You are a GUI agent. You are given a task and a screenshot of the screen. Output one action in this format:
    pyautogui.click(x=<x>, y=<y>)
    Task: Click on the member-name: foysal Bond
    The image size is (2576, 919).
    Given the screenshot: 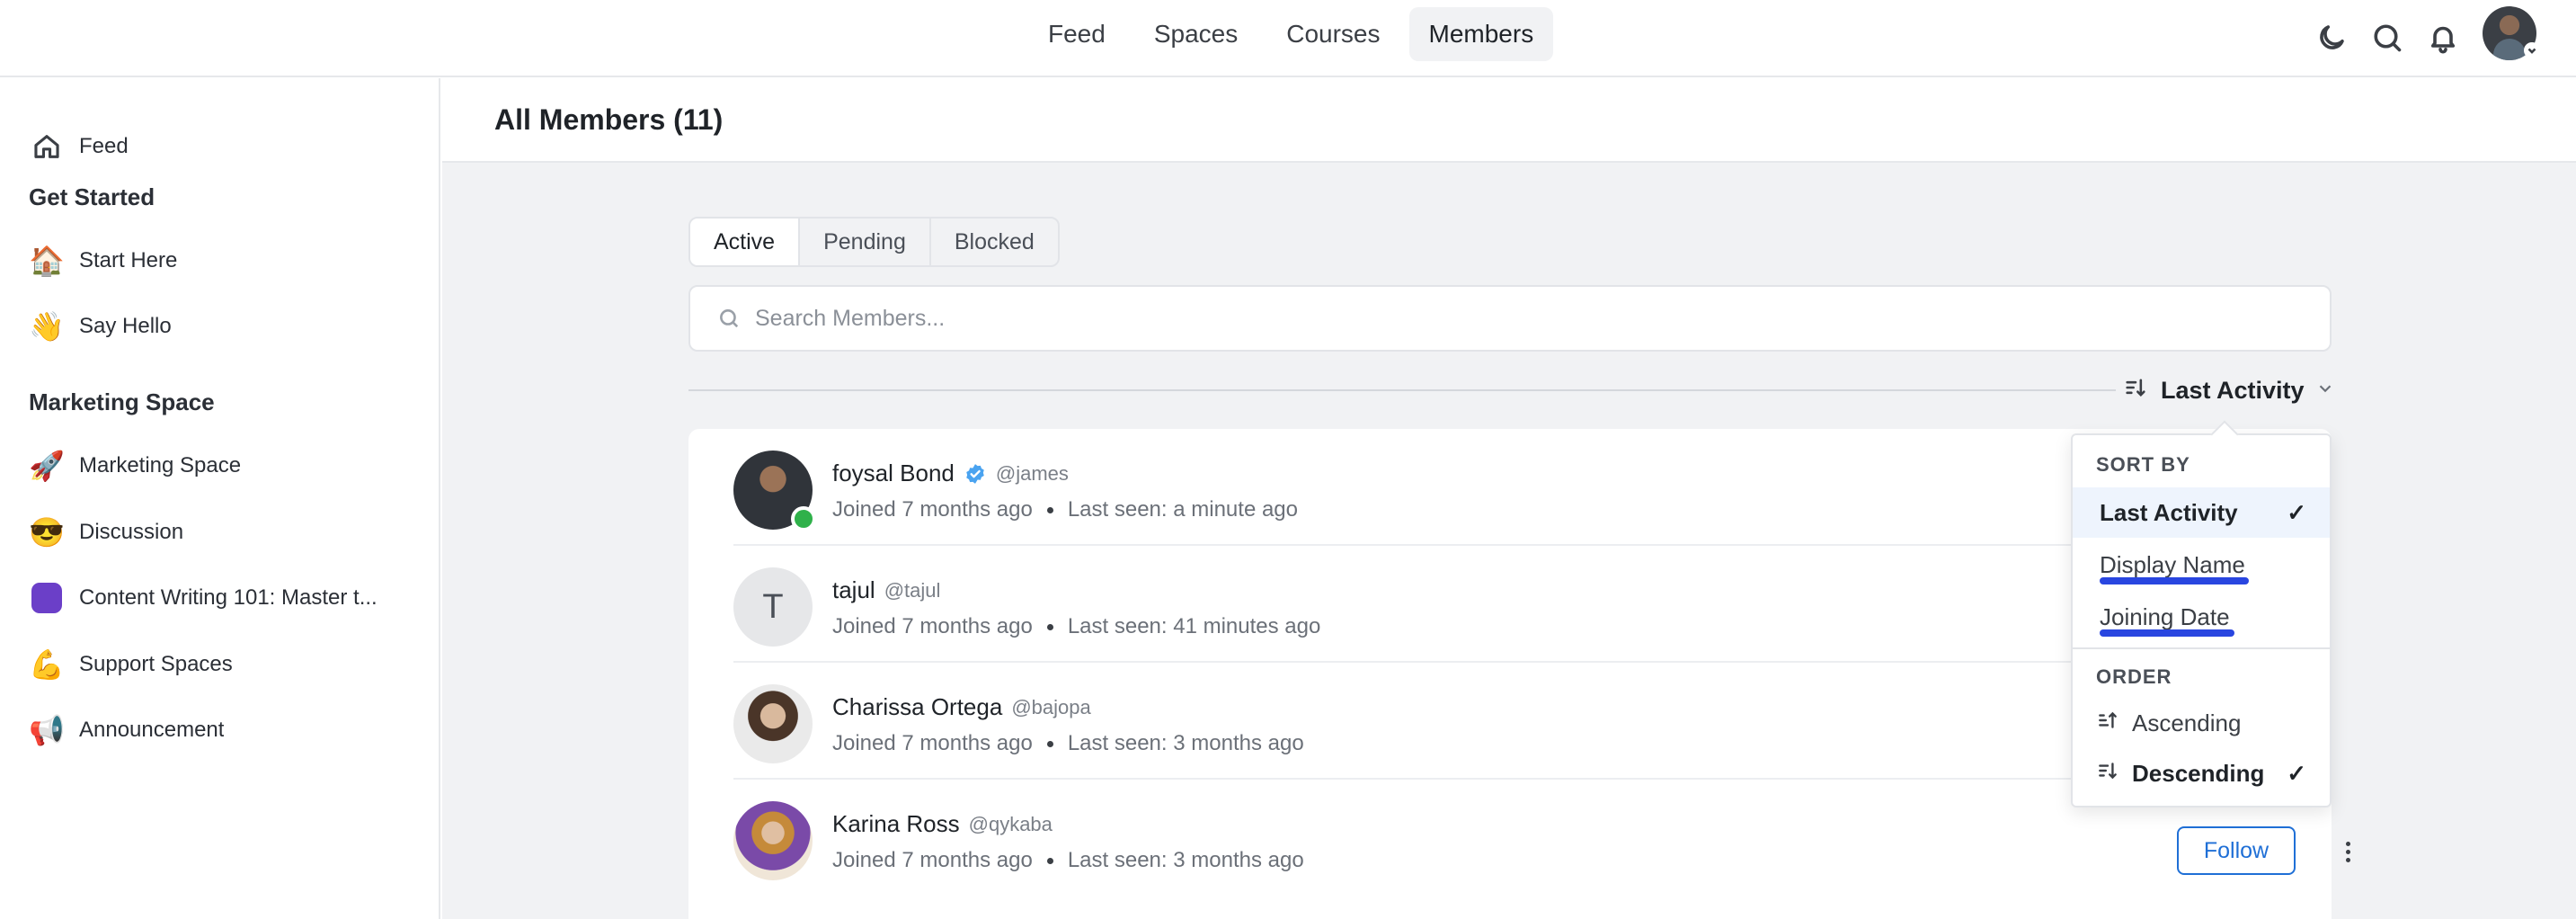 What is the action you would take?
    pyautogui.click(x=893, y=473)
    